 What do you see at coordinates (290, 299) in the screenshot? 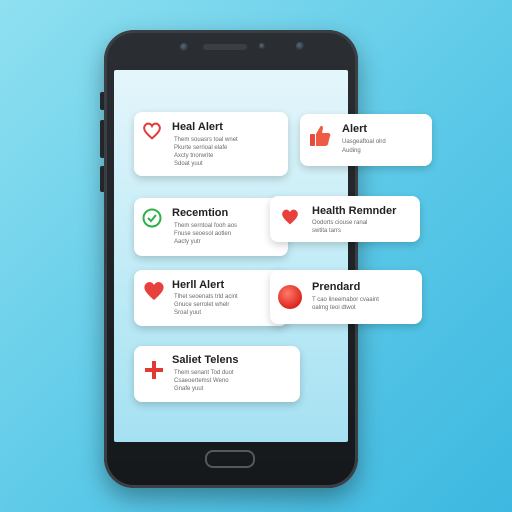
I see `red-dot-icon` at bounding box center [290, 299].